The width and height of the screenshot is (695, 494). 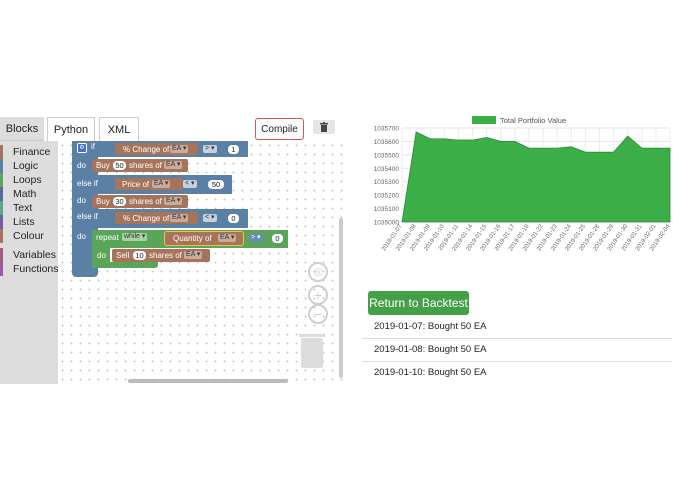 I want to click on shares-of-label-1: shares of, so click(x=145, y=165).